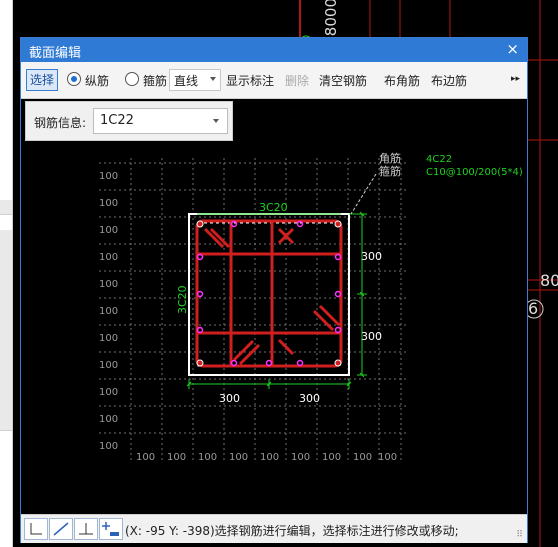 The image size is (558, 547). Describe the element at coordinates (182, 299) in the screenshot. I see `left-rebar-label: 3C20` at that location.